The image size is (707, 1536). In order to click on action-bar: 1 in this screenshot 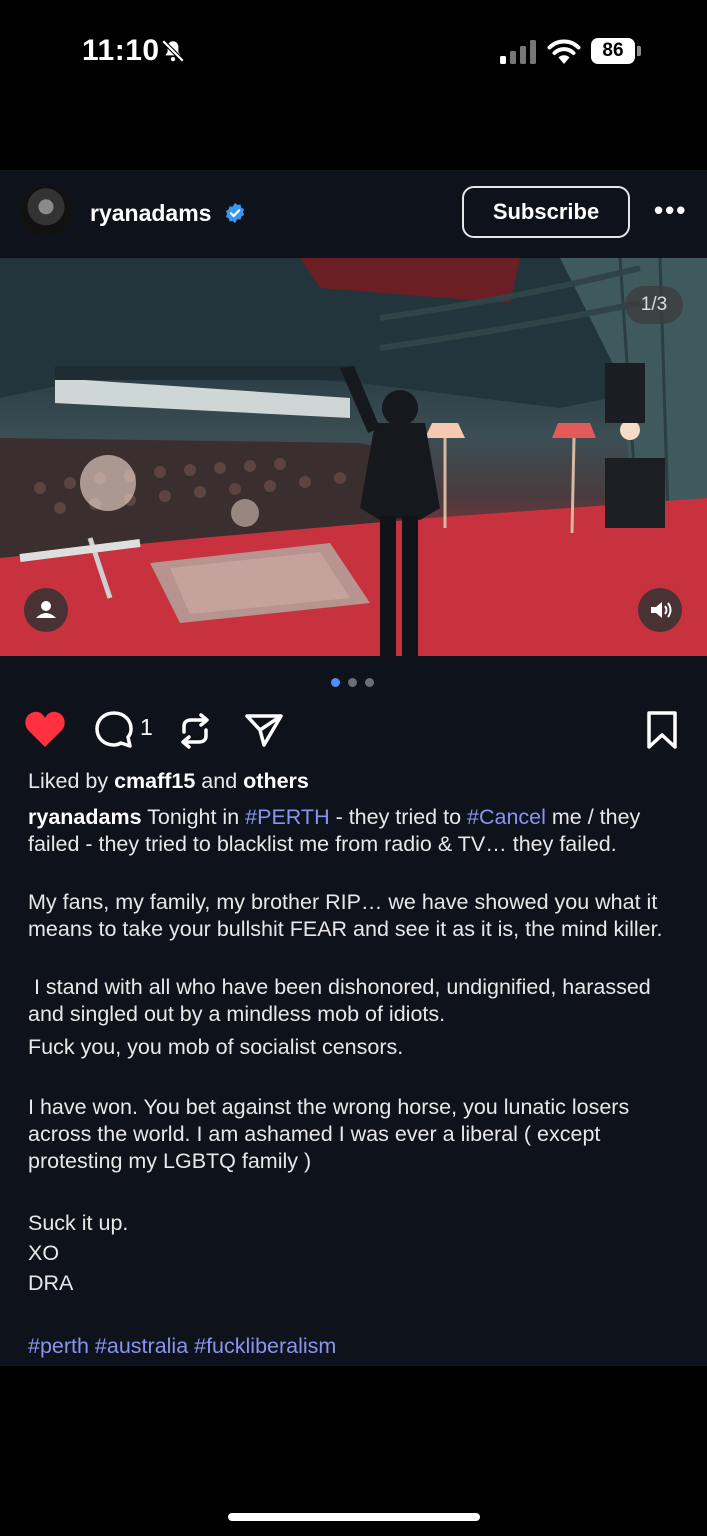, I will do `click(353, 731)`.